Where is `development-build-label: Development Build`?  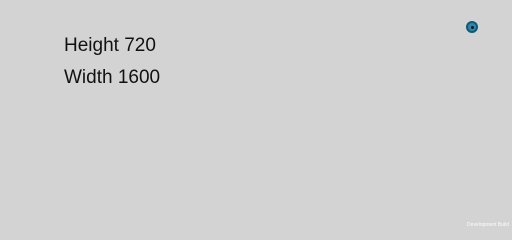 development-build-label: Development Build is located at coordinates (488, 225).